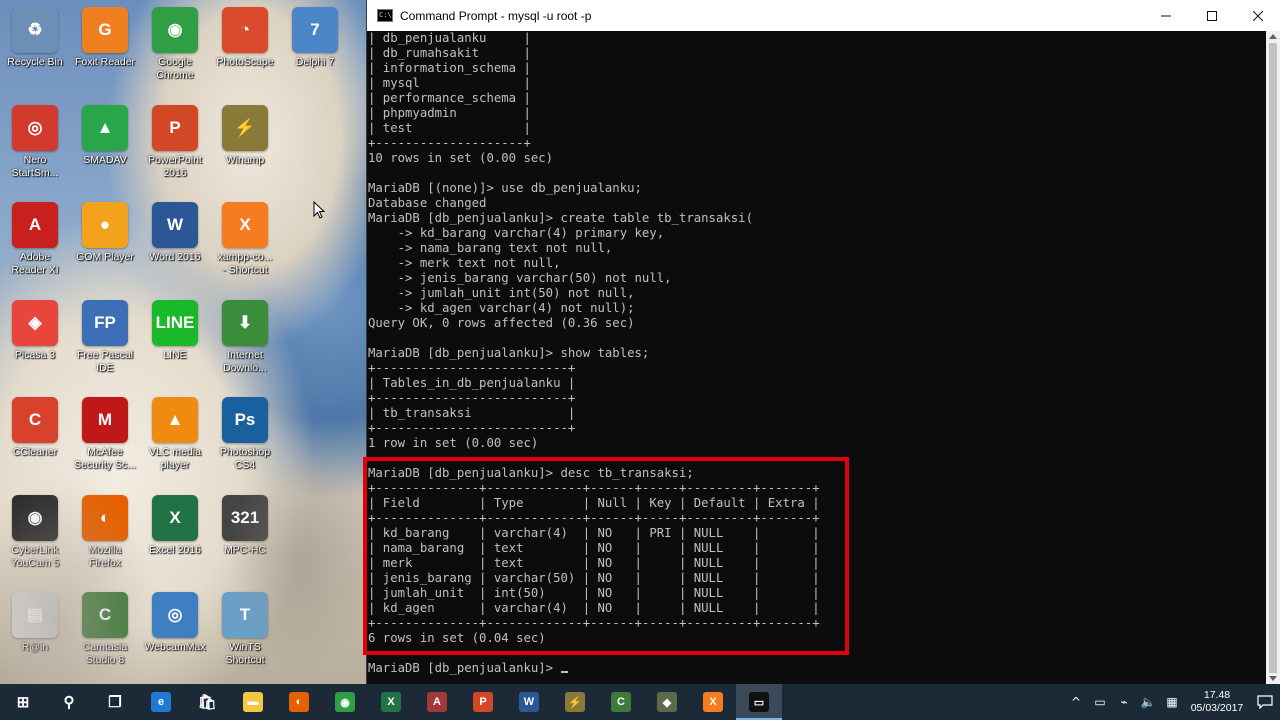 This screenshot has height=720, width=1280. Describe the element at coordinates (105, 37) in the screenshot. I see `desktop-icon: G Foxit Reader` at that location.